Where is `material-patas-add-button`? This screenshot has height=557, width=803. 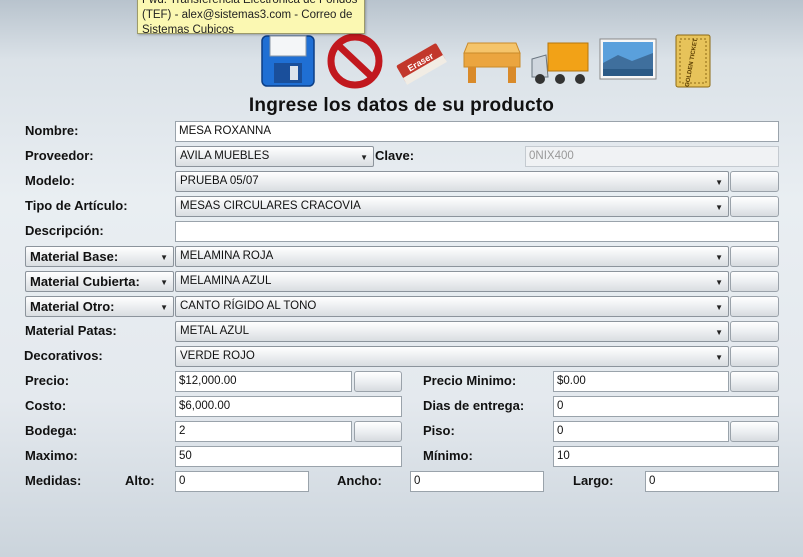 material-patas-add-button is located at coordinates (754, 331).